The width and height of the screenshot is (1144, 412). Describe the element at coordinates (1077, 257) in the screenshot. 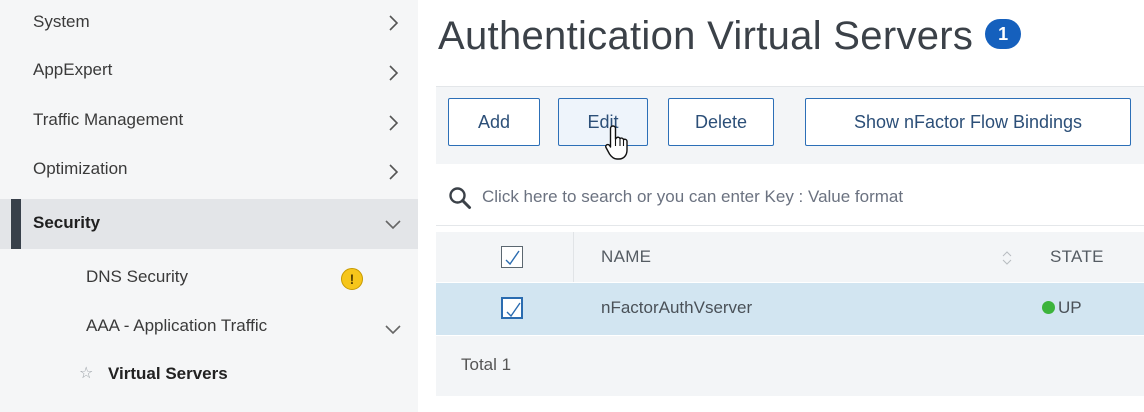

I see `column-header-state: STATE` at that location.